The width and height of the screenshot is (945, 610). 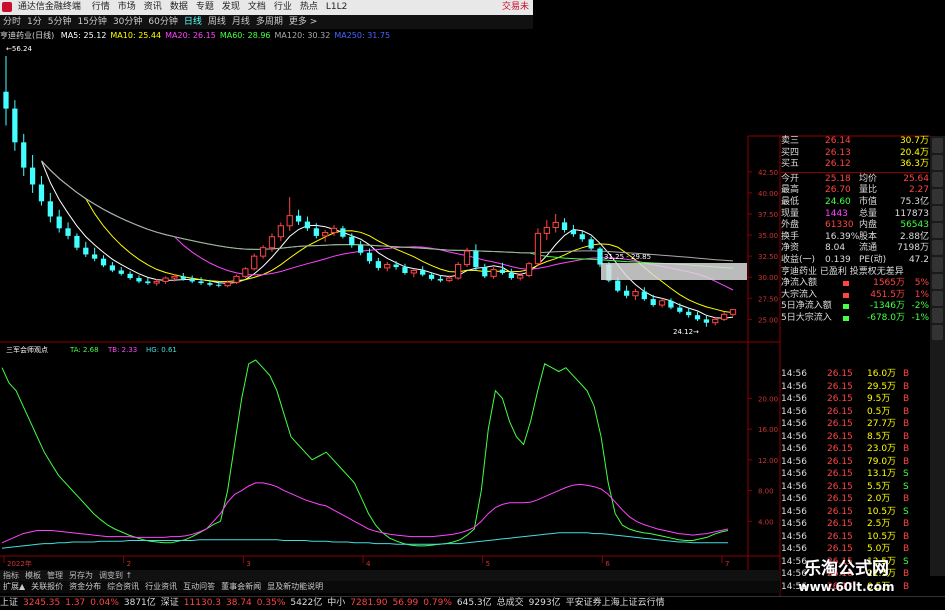 What do you see at coordinates (115, 575) in the screenshot?
I see `bottom-tab: 调变到 ↑` at bounding box center [115, 575].